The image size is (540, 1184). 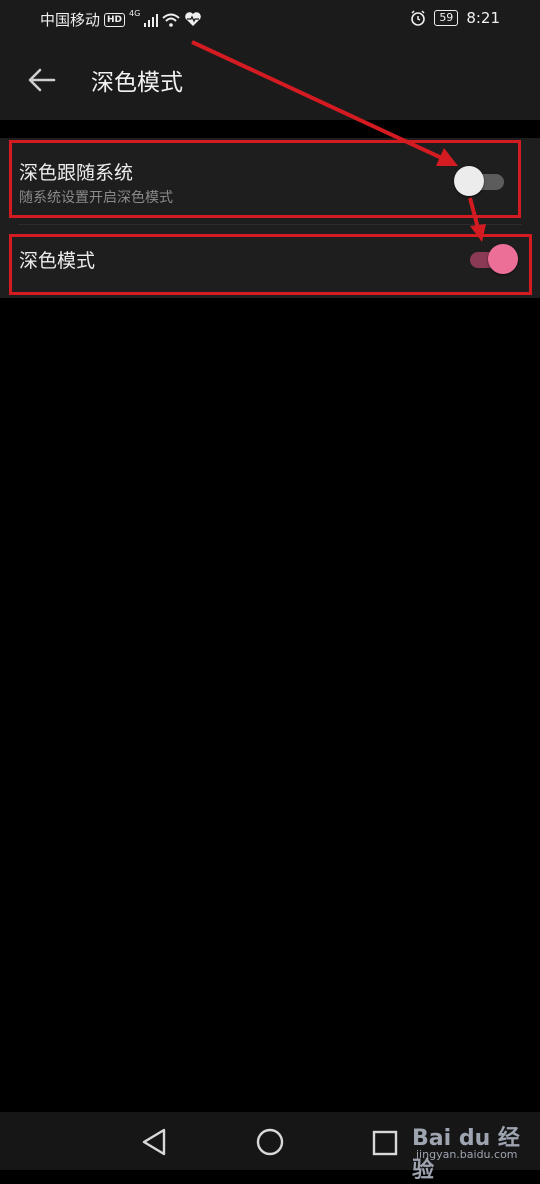 I want to click on nav-recents-button, so click(x=384, y=1142).